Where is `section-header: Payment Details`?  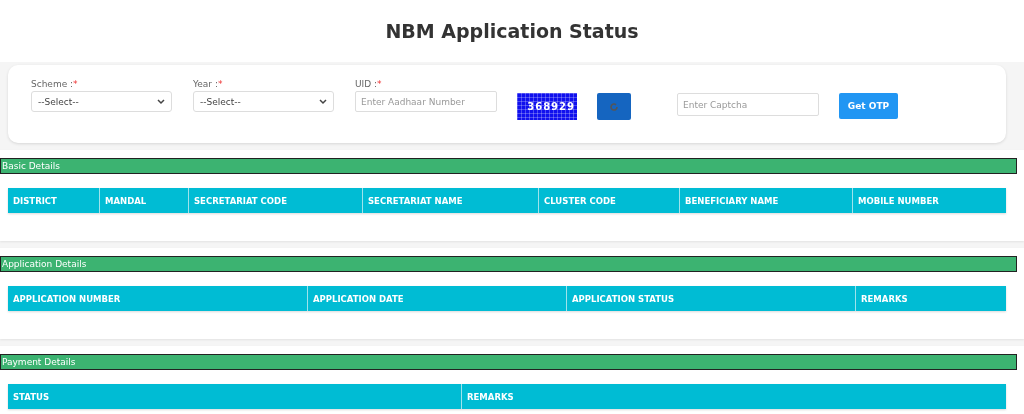 section-header: Payment Details is located at coordinates (508, 362).